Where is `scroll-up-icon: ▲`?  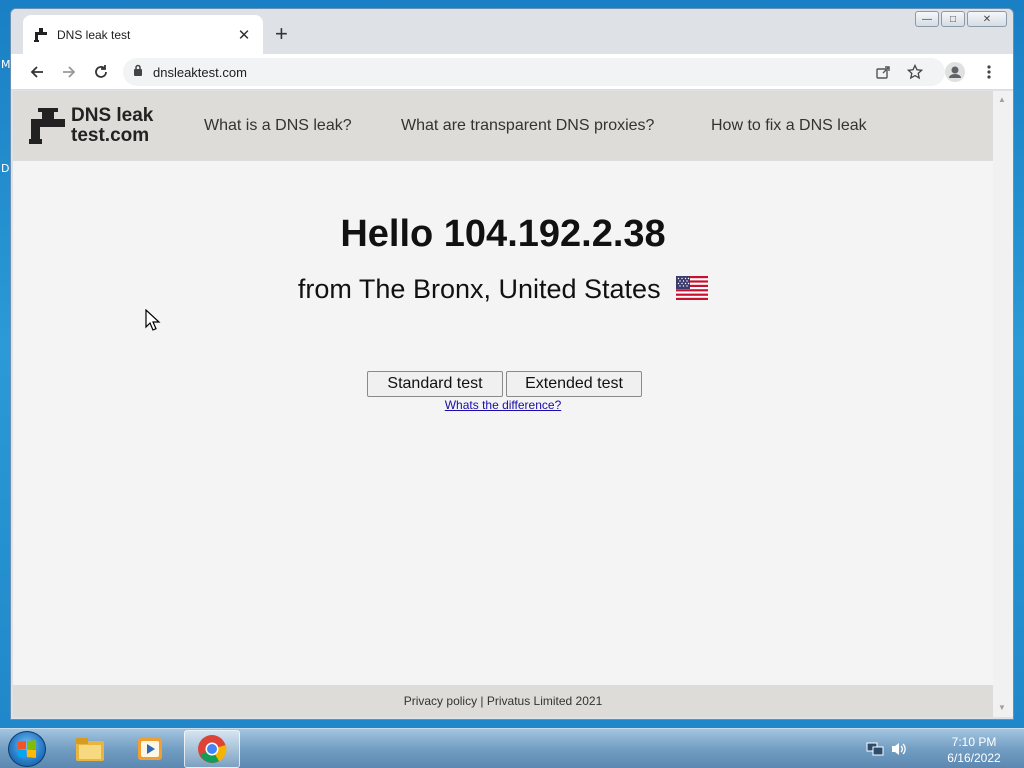 scroll-up-icon: ▲ is located at coordinates (1002, 99).